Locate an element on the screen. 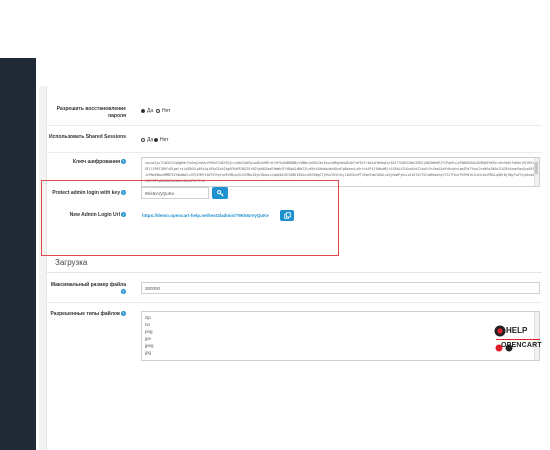 The height and width of the screenshot is (450, 550). allowed-file-types-textarea: zip txt png jpe jpeg jpg is located at coordinates (340, 336).